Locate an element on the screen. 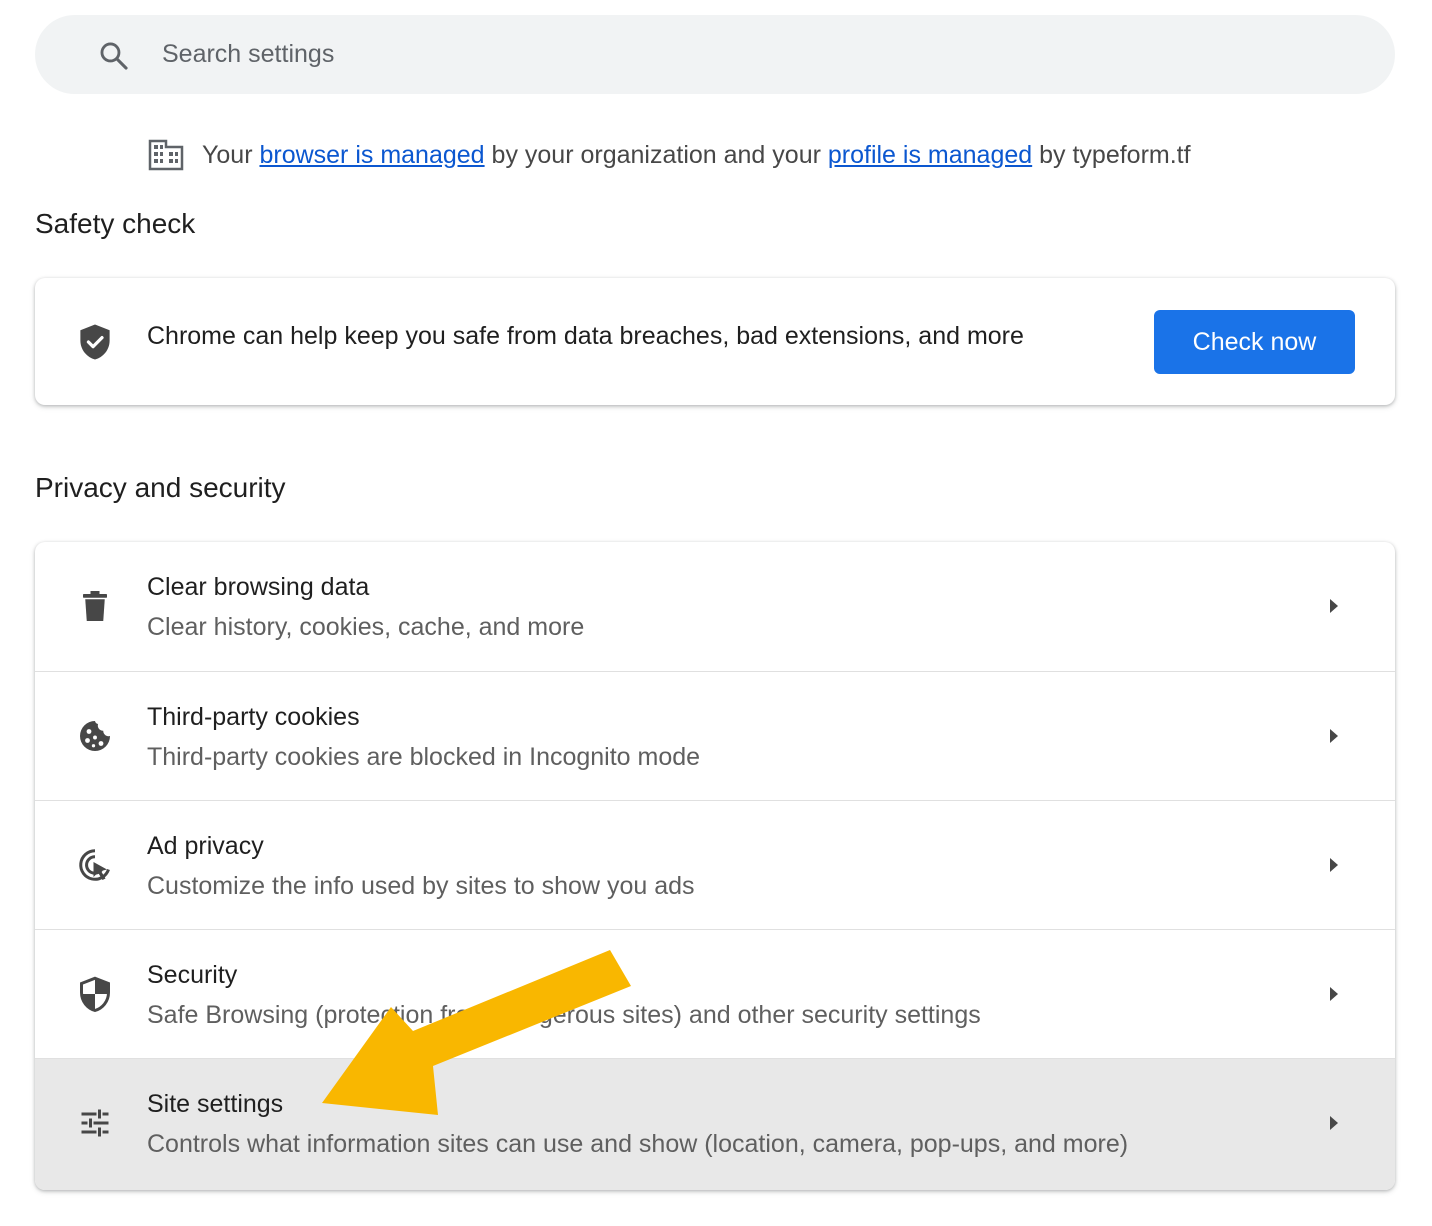 This screenshot has height=1226, width=1432. privacy-security-heading: Privacy and security is located at coordinates (160, 487).